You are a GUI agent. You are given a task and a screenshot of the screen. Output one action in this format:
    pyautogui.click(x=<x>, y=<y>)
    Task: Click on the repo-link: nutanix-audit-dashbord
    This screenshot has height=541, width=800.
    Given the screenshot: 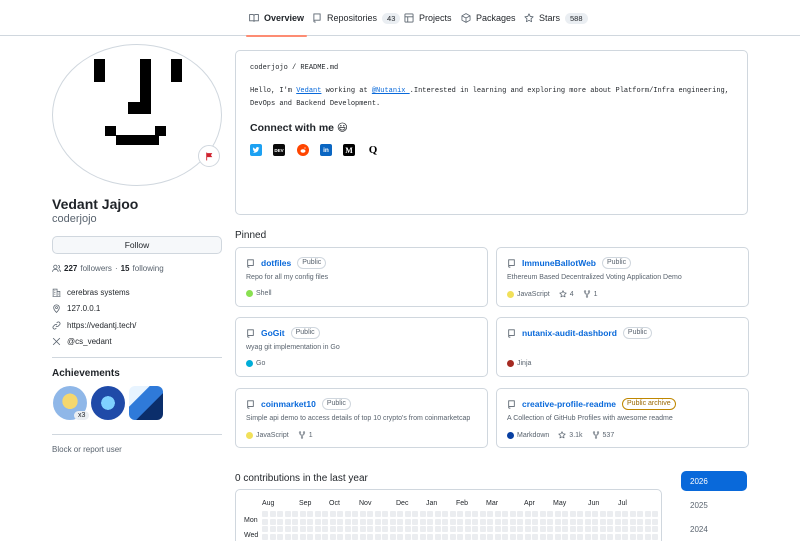 What is the action you would take?
    pyautogui.click(x=569, y=333)
    